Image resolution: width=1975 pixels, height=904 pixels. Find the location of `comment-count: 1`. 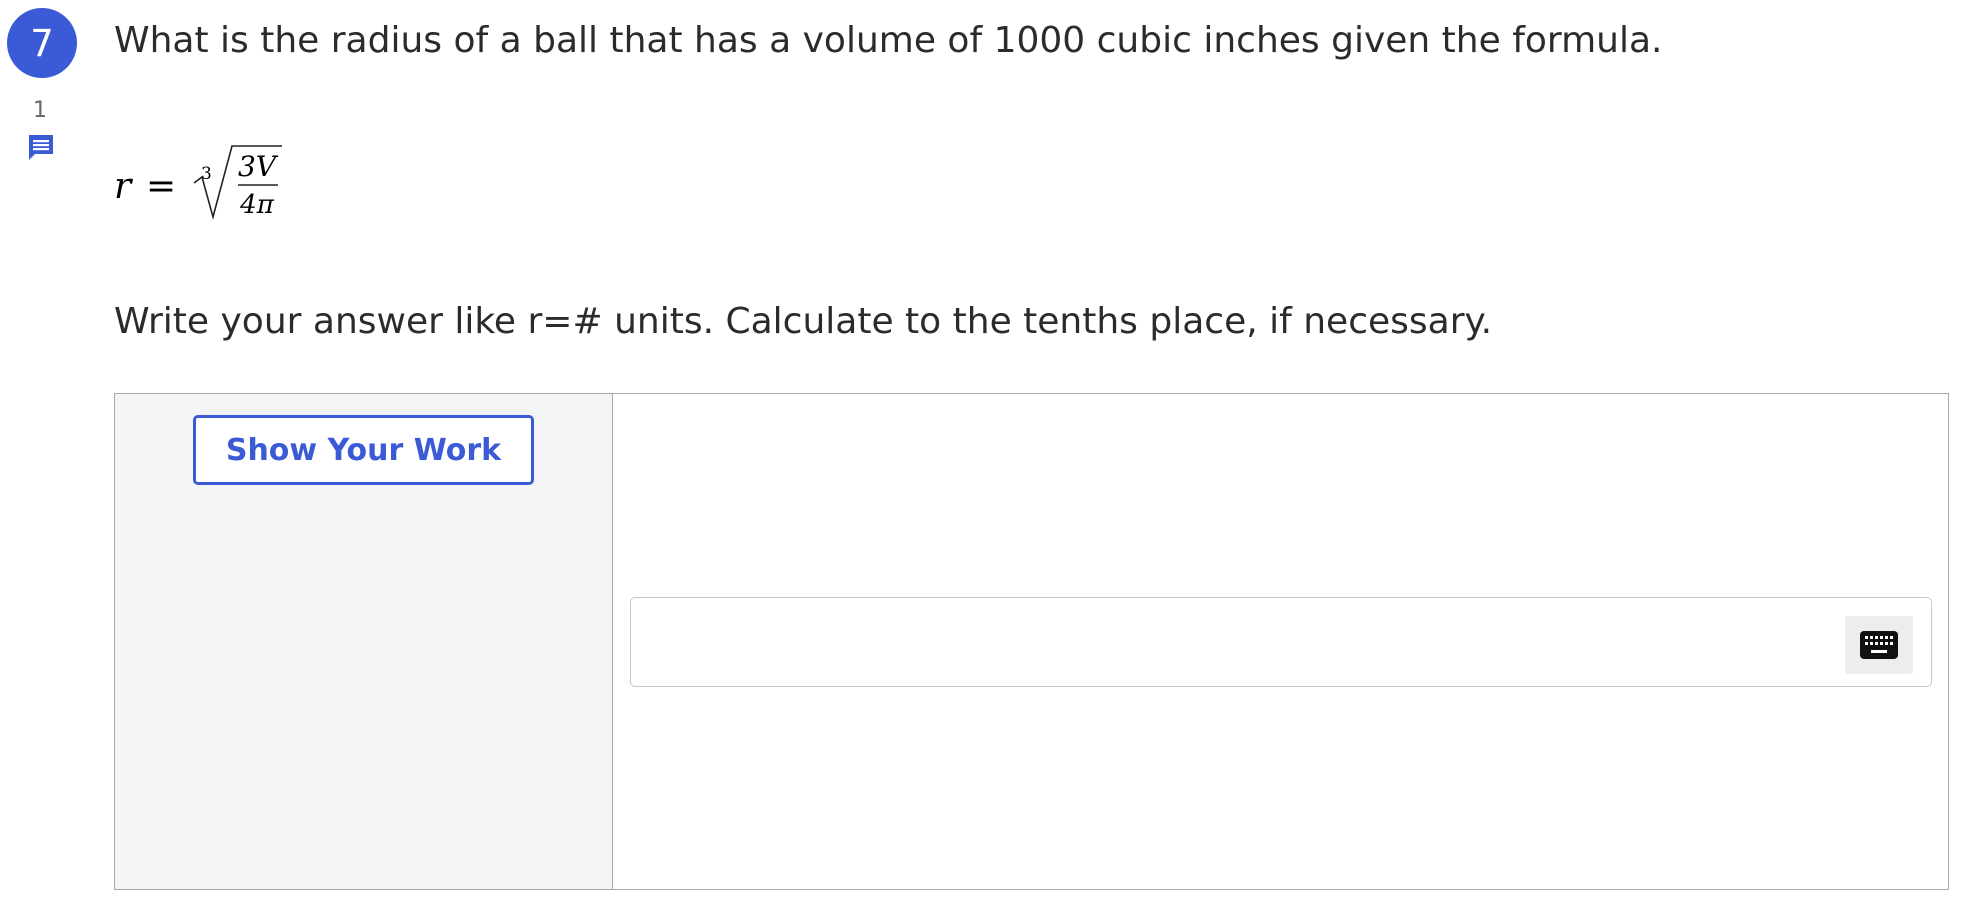

comment-count: 1 is located at coordinates (40, 110).